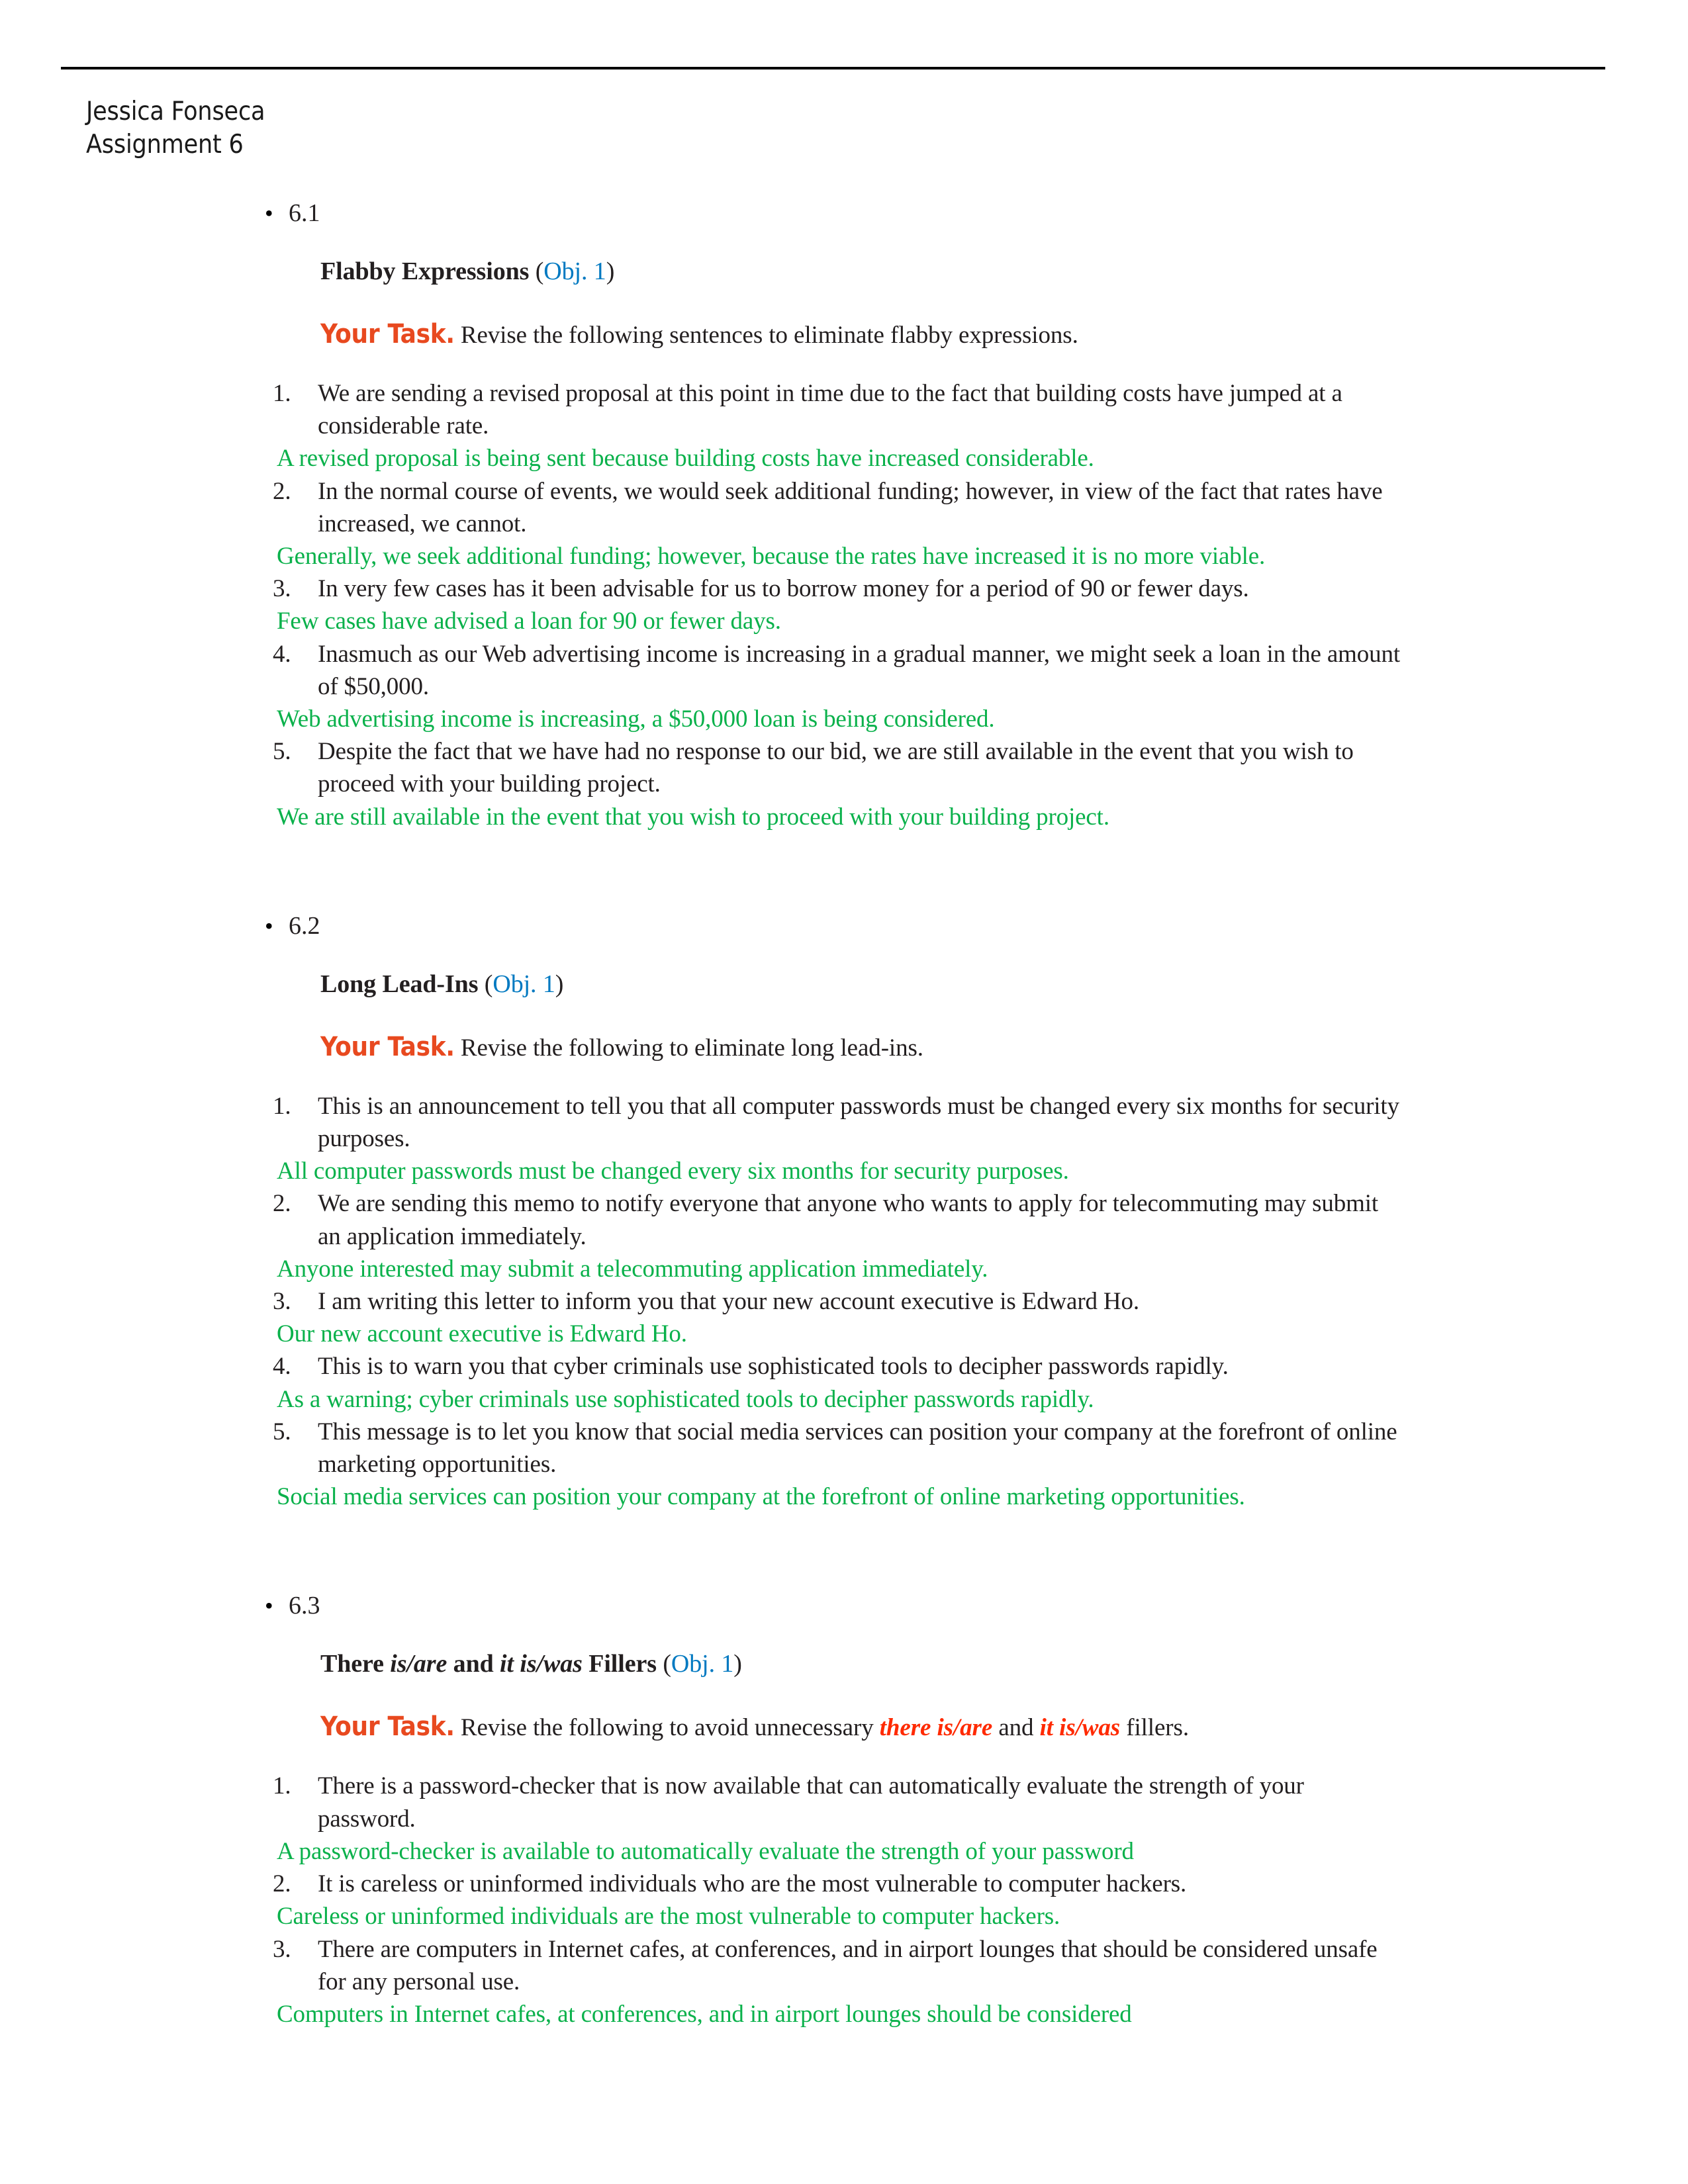 The height and width of the screenshot is (2184, 1688). What do you see at coordinates (833, 68) in the screenshot?
I see `header-rule` at bounding box center [833, 68].